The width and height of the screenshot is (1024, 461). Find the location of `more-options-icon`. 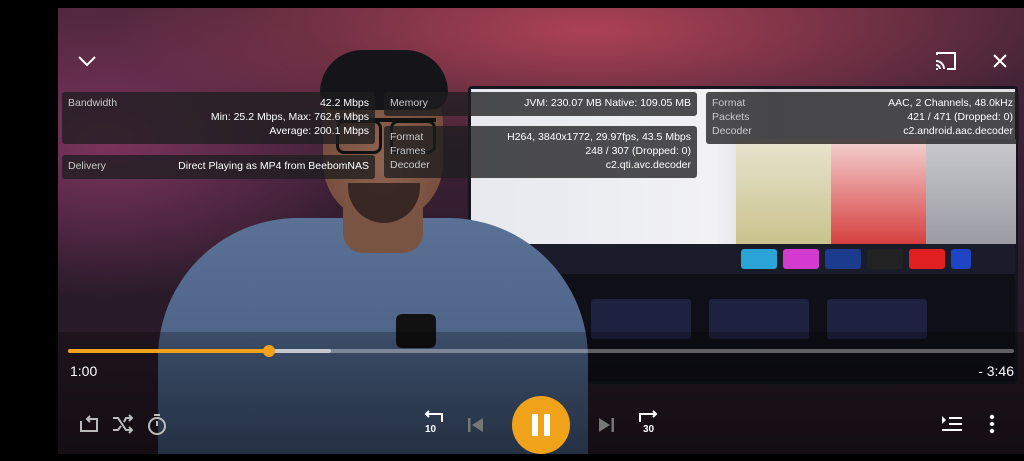

more-options-icon is located at coordinates (992, 424).